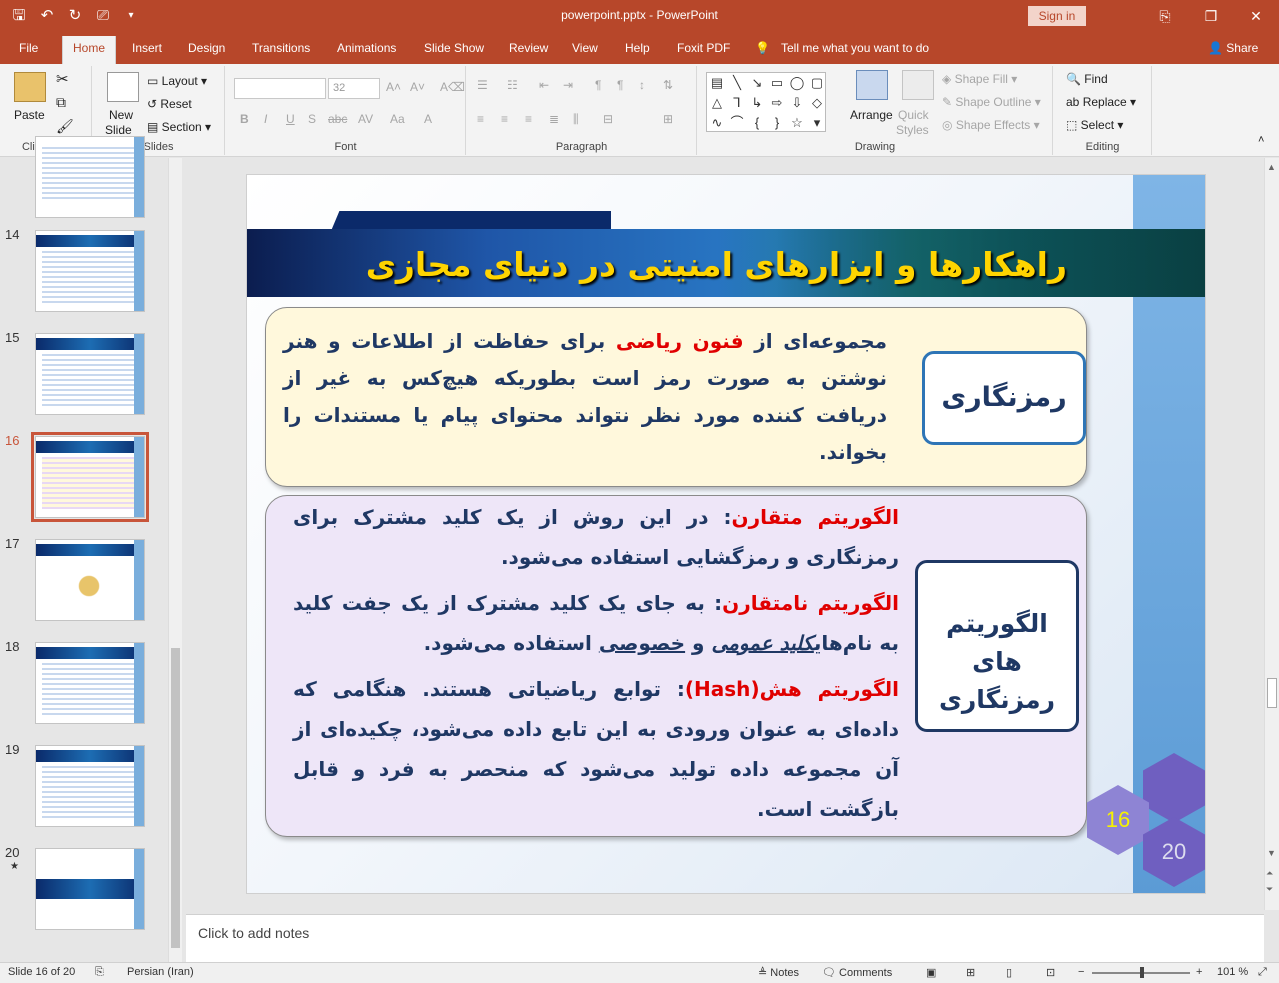 The width and height of the screenshot is (1279, 983). What do you see at coordinates (817, 103) in the screenshot?
I see `diamond-shape-icon: ◇` at bounding box center [817, 103].